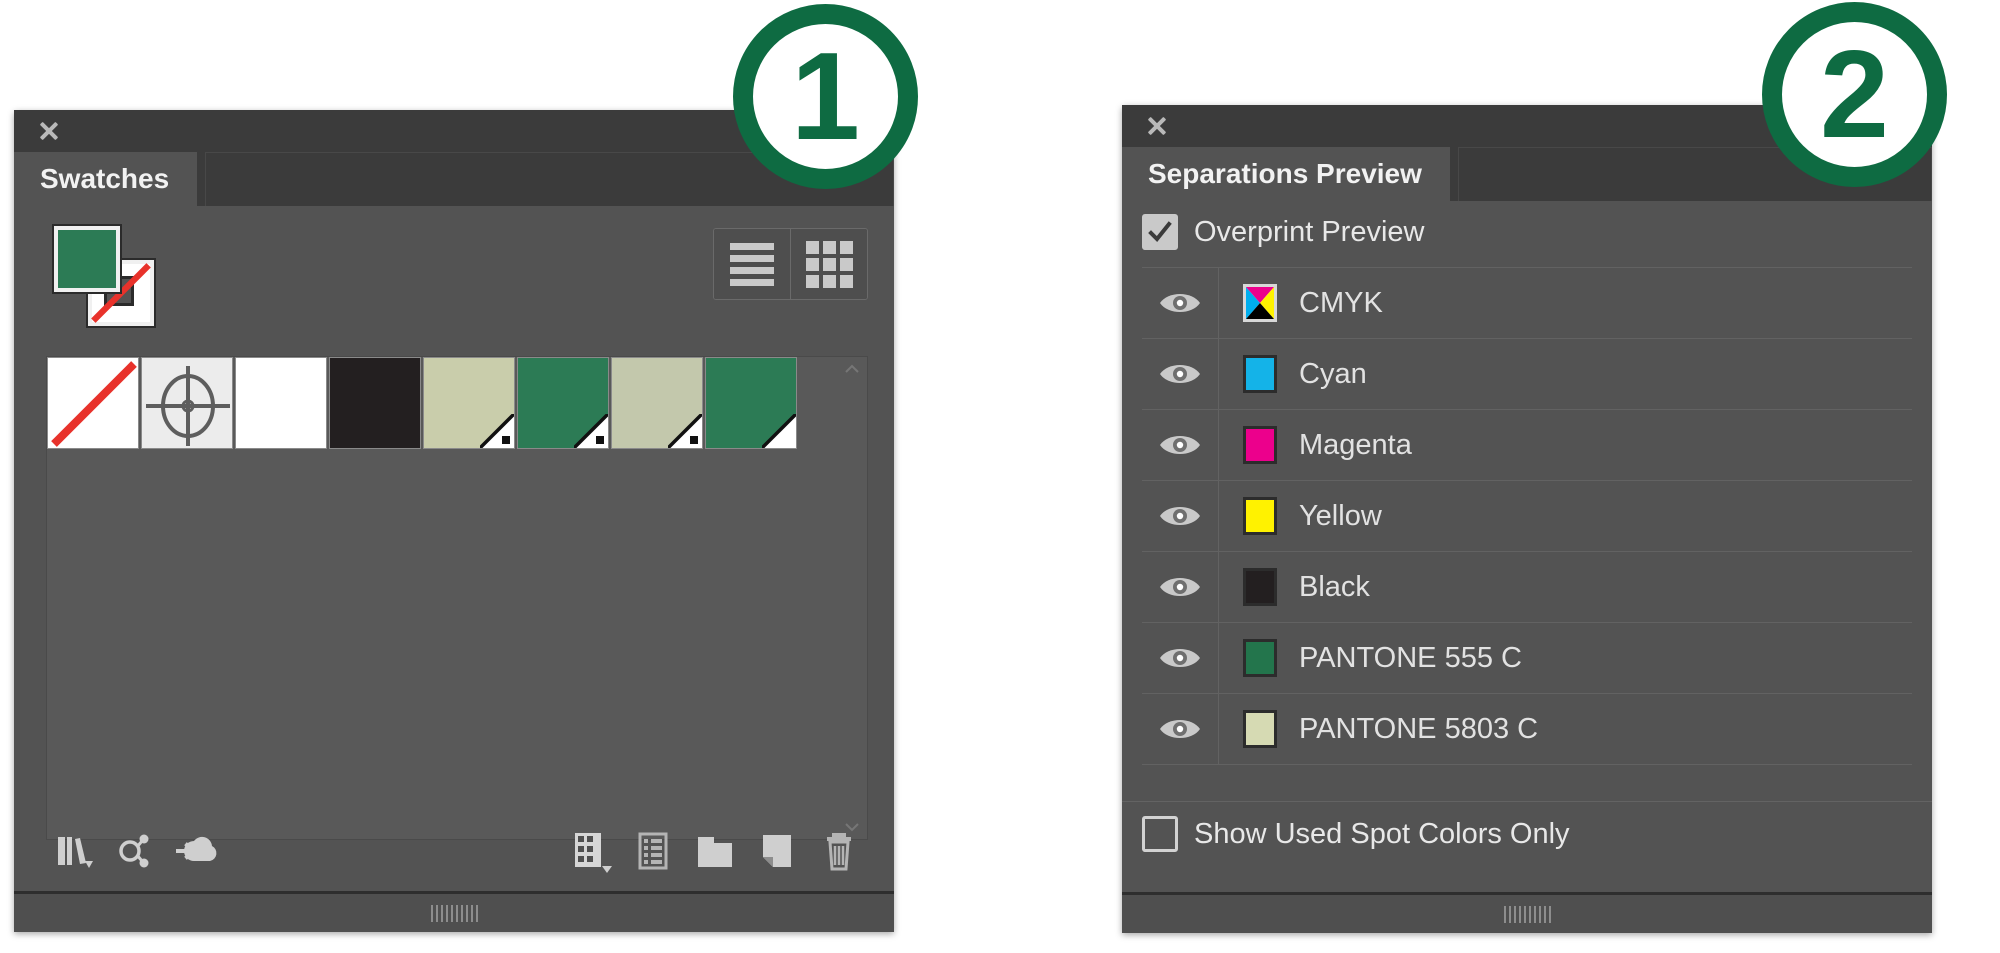 This screenshot has width=2000, height=953. I want to click on tab-swatches-label: Swatches, so click(105, 178).